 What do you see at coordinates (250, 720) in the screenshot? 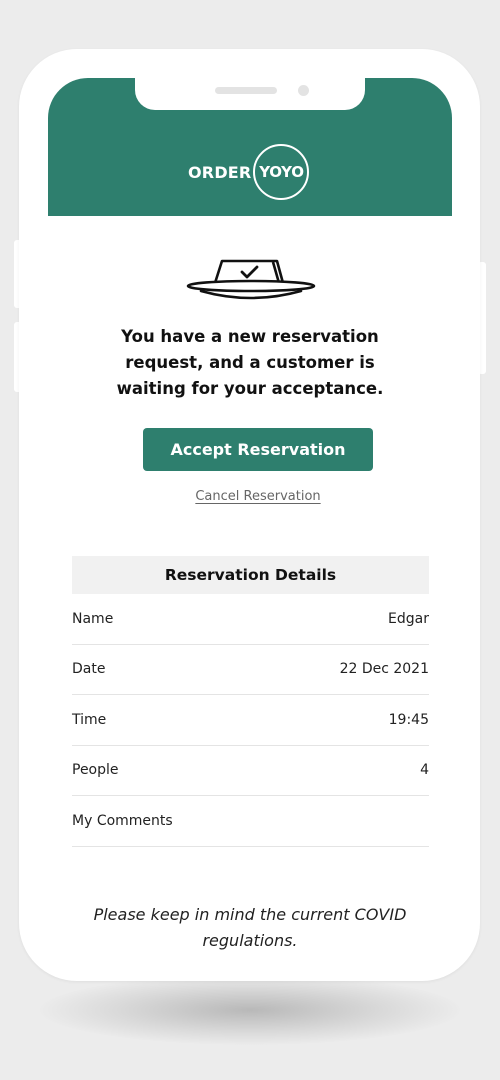
I see `detail-row-time: Time 19:45` at bounding box center [250, 720].